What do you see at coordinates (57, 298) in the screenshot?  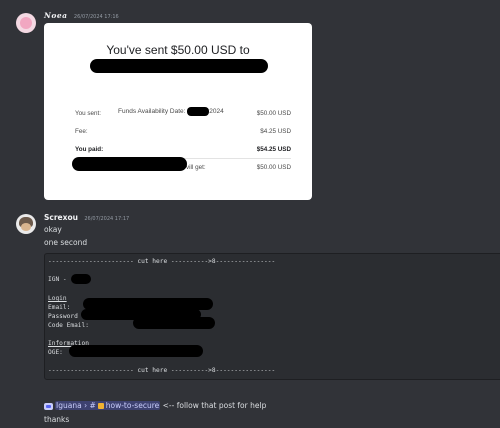 I see `login-heading: Login` at bounding box center [57, 298].